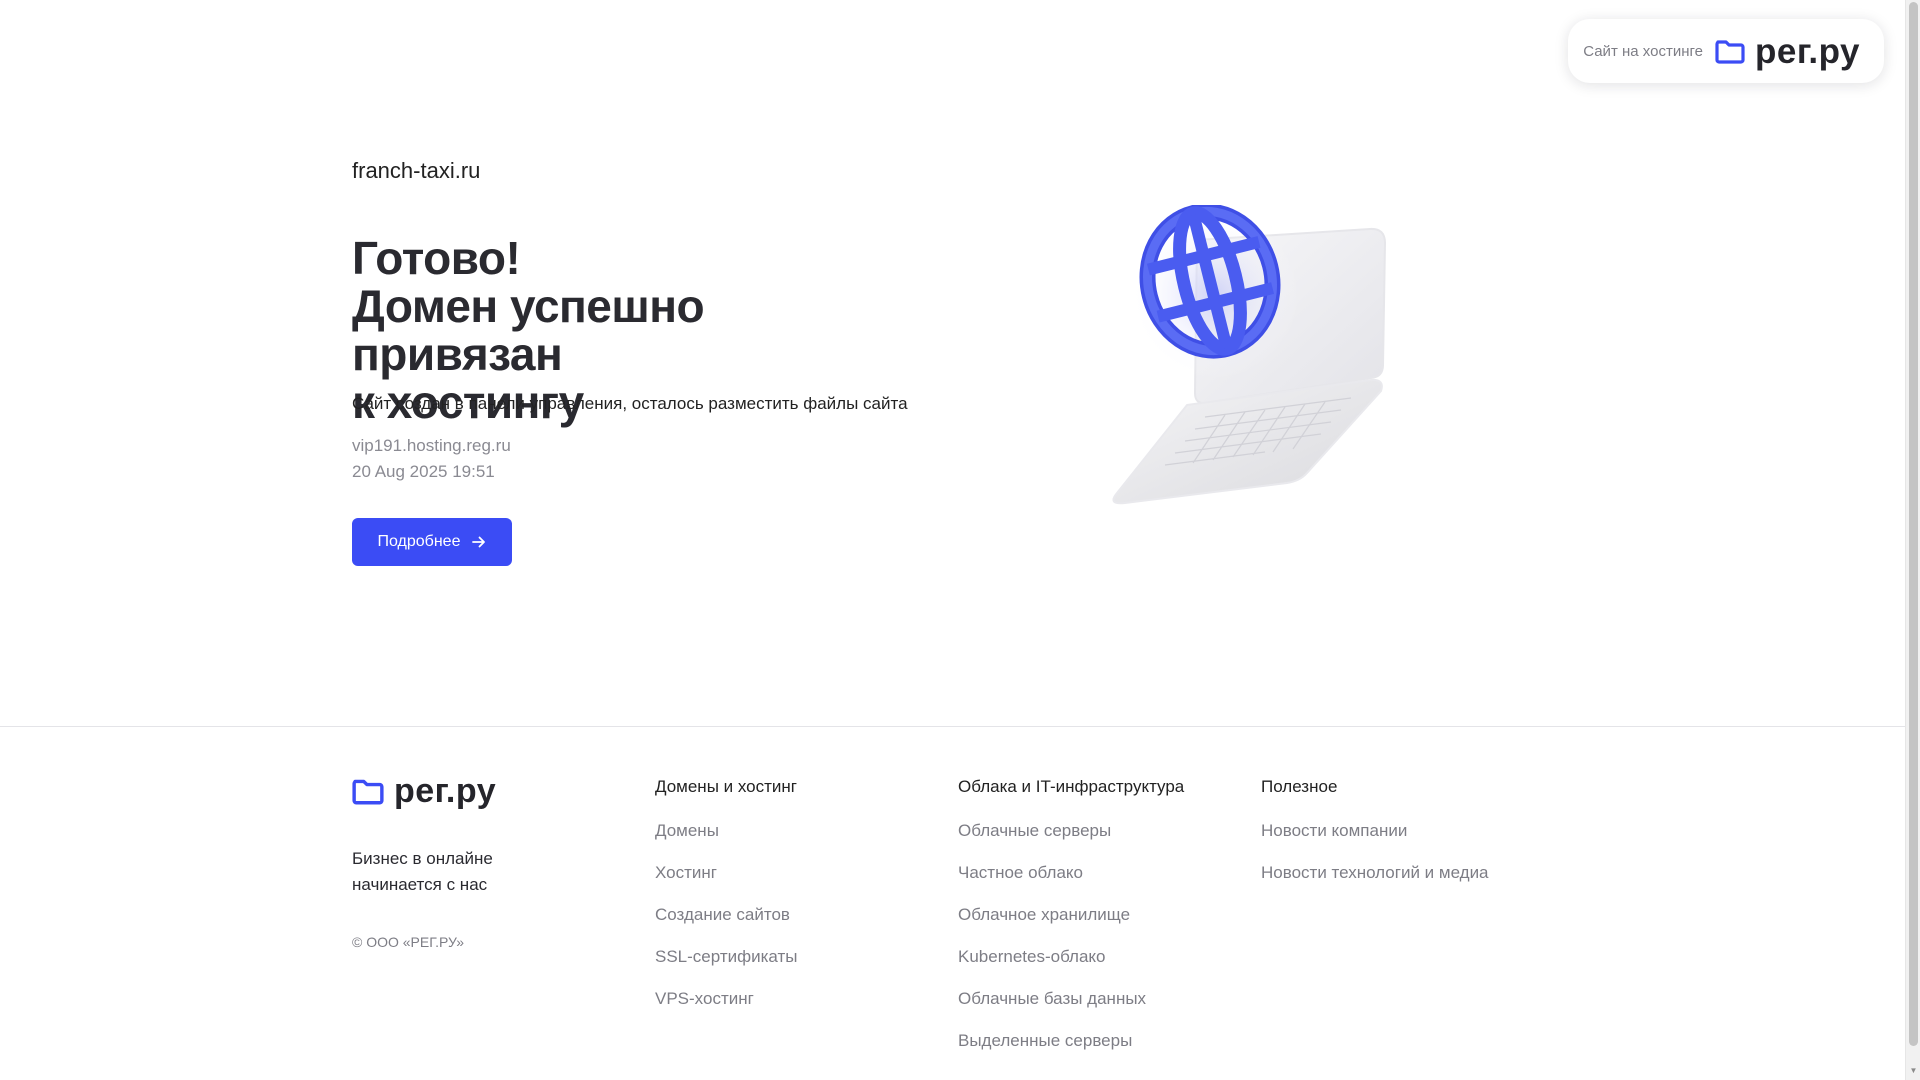  I want to click on more-button-label: Подробнее, so click(419, 541).